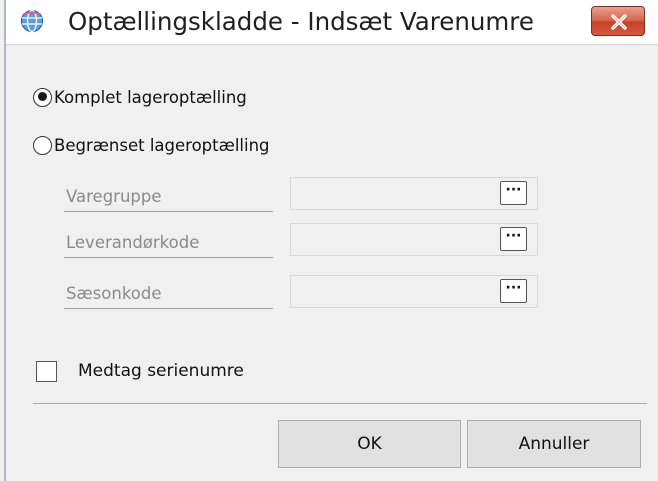 This screenshot has height=481, width=658. I want to click on close-button, so click(618, 21).